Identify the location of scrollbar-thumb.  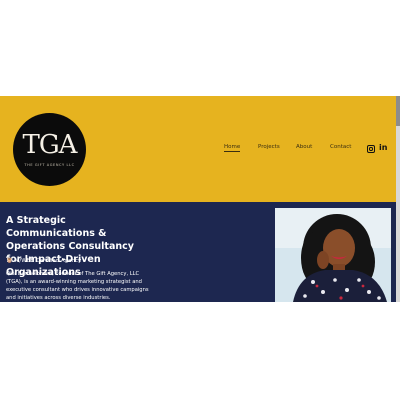
(398, 111).